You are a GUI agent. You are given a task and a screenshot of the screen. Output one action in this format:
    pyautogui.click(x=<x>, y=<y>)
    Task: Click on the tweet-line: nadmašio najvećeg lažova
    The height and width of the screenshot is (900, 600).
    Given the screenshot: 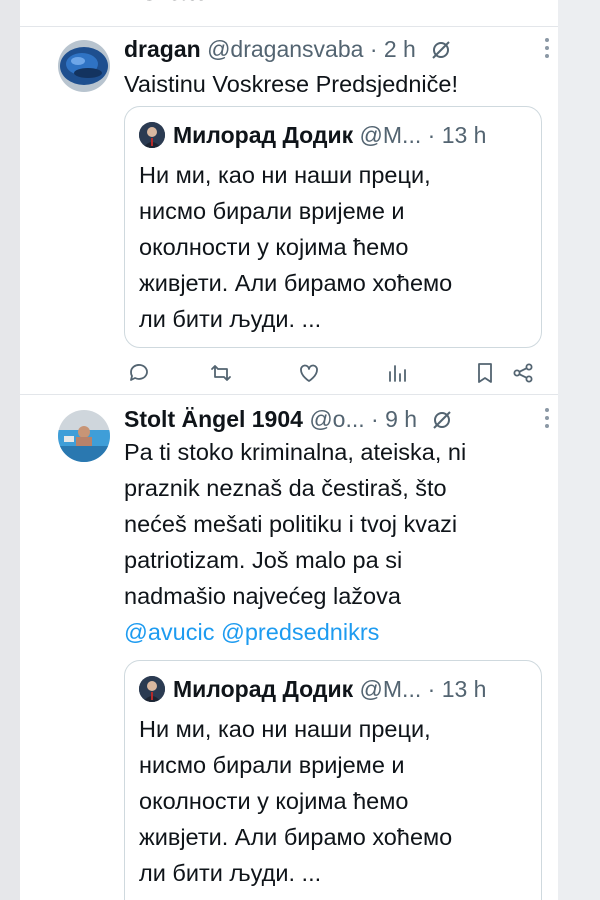 What is the action you would take?
    pyautogui.click(x=262, y=596)
    